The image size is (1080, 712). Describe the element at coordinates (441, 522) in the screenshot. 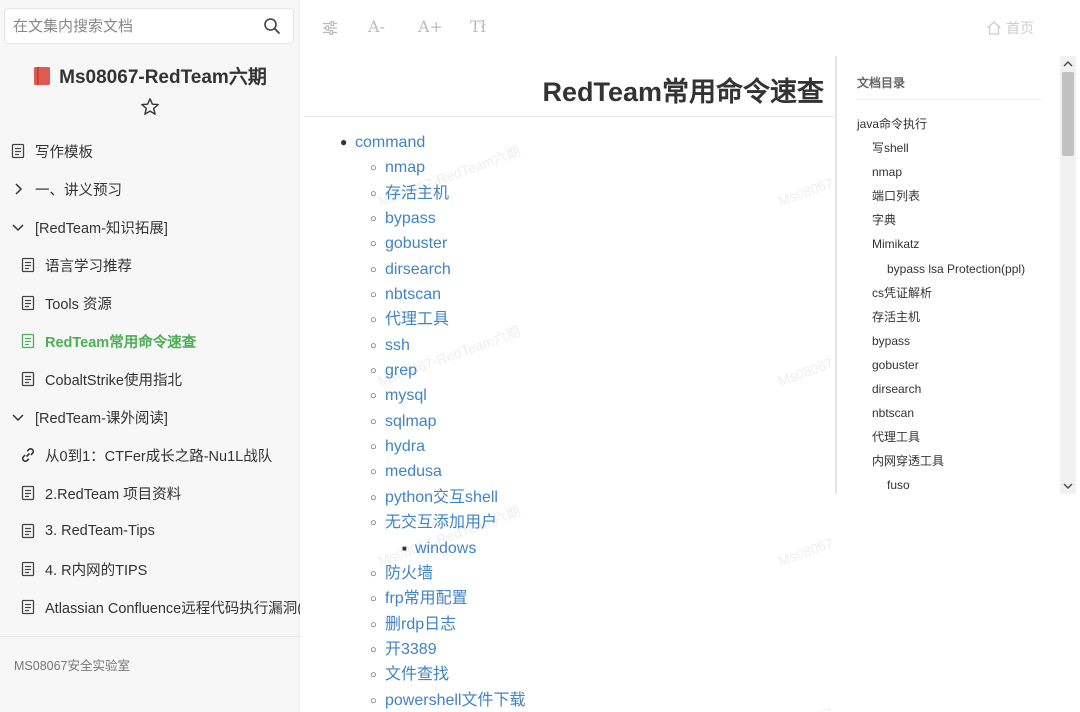

I see `article-link: 无交互添加用户` at that location.